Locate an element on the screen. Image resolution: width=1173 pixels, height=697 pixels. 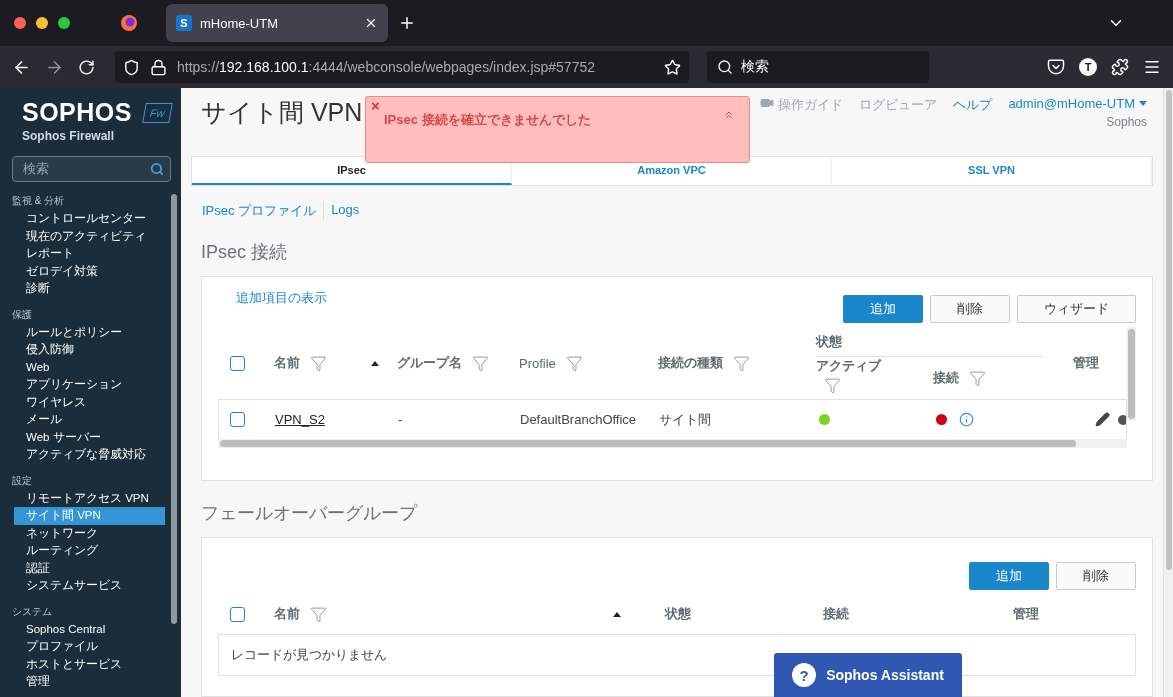
nav-item: 管理 is located at coordinates (89, 682).